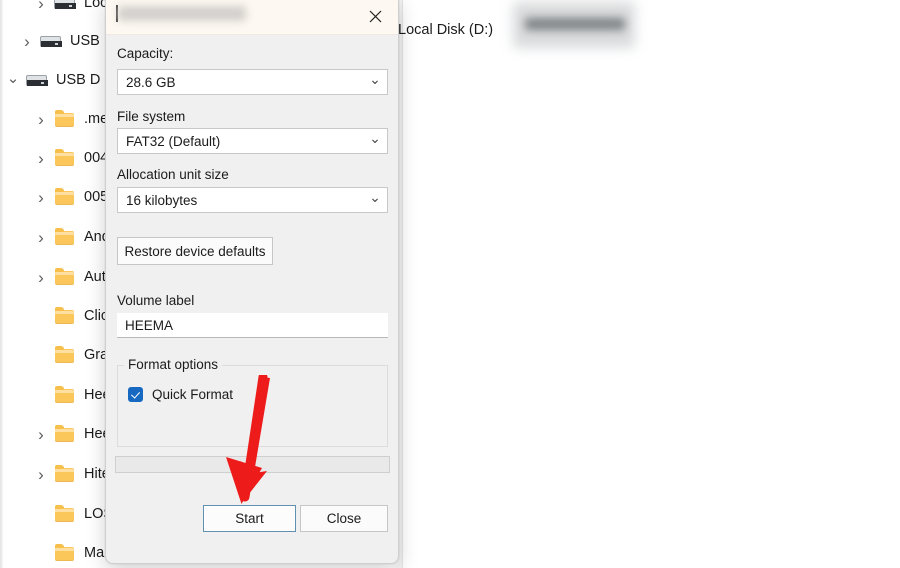 This screenshot has height=568, width=900. I want to click on close-icon, so click(375, 17).